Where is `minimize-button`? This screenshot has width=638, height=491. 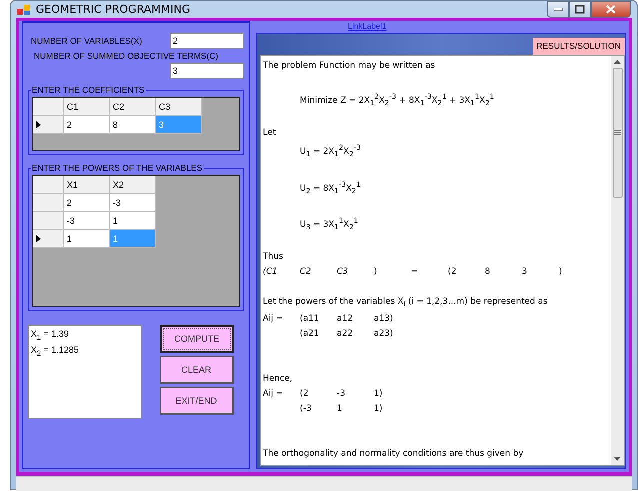 minimize-button is located at coordinates (558, 9).